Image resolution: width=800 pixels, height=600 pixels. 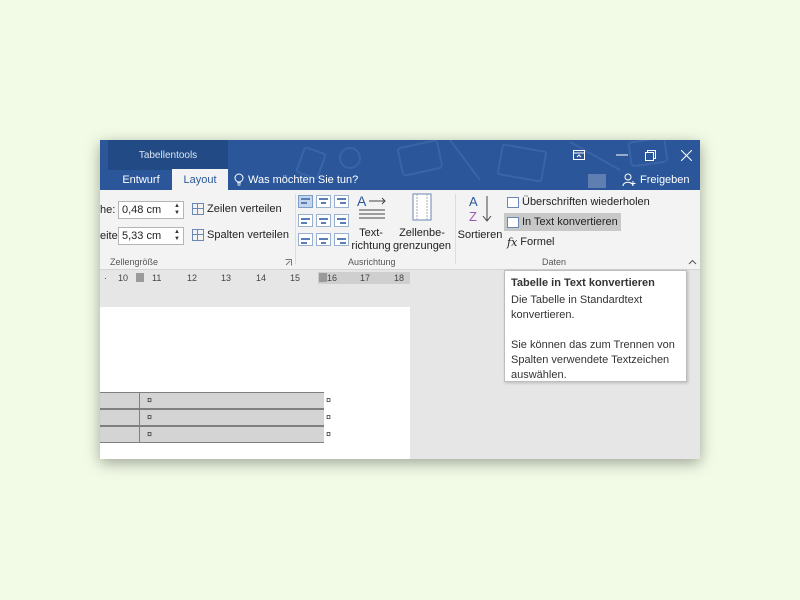 What do you see at coordinates (332, 278) in the screenshot?
I see `ruler-tick: 16` at bounding box center [332, 278].